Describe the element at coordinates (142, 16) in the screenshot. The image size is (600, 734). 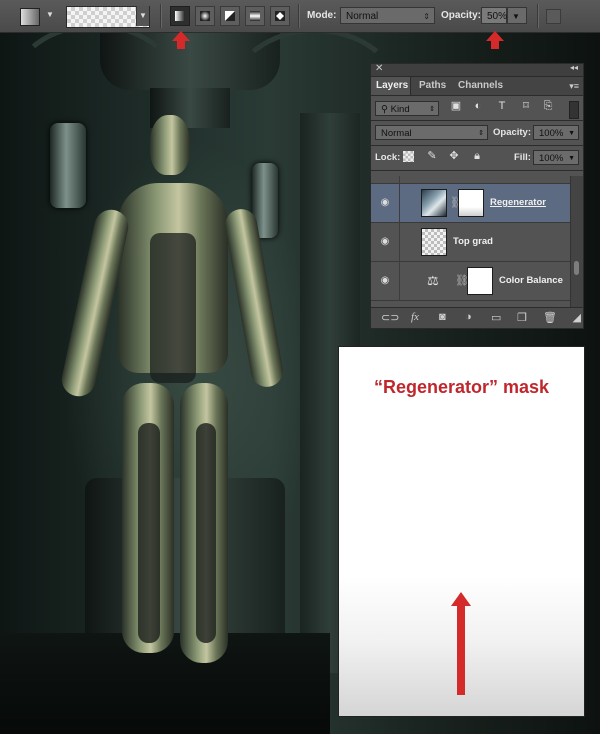
I see `gradient-dropdown-button: ▼` at that location.